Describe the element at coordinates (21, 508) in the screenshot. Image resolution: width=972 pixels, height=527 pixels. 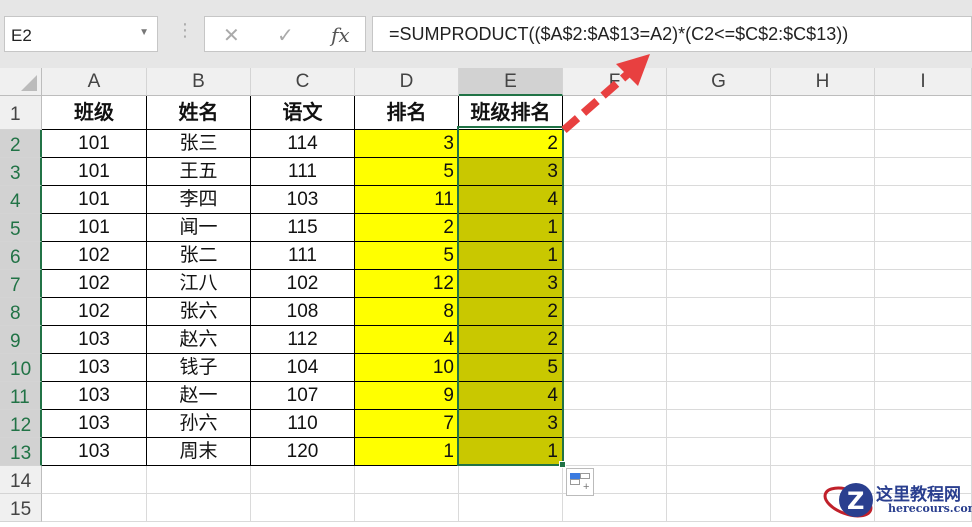
I see `row-header-15: 15` at that location.